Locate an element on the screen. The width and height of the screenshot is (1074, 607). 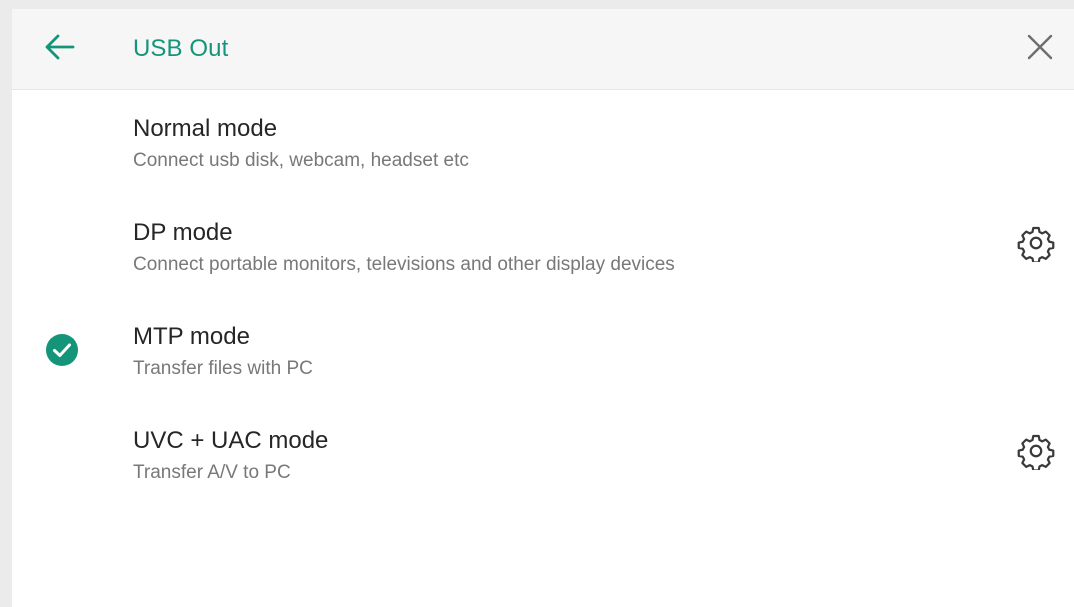
mode-subtitle: Transfer A/V to PC is located at coordinates (212, 472).